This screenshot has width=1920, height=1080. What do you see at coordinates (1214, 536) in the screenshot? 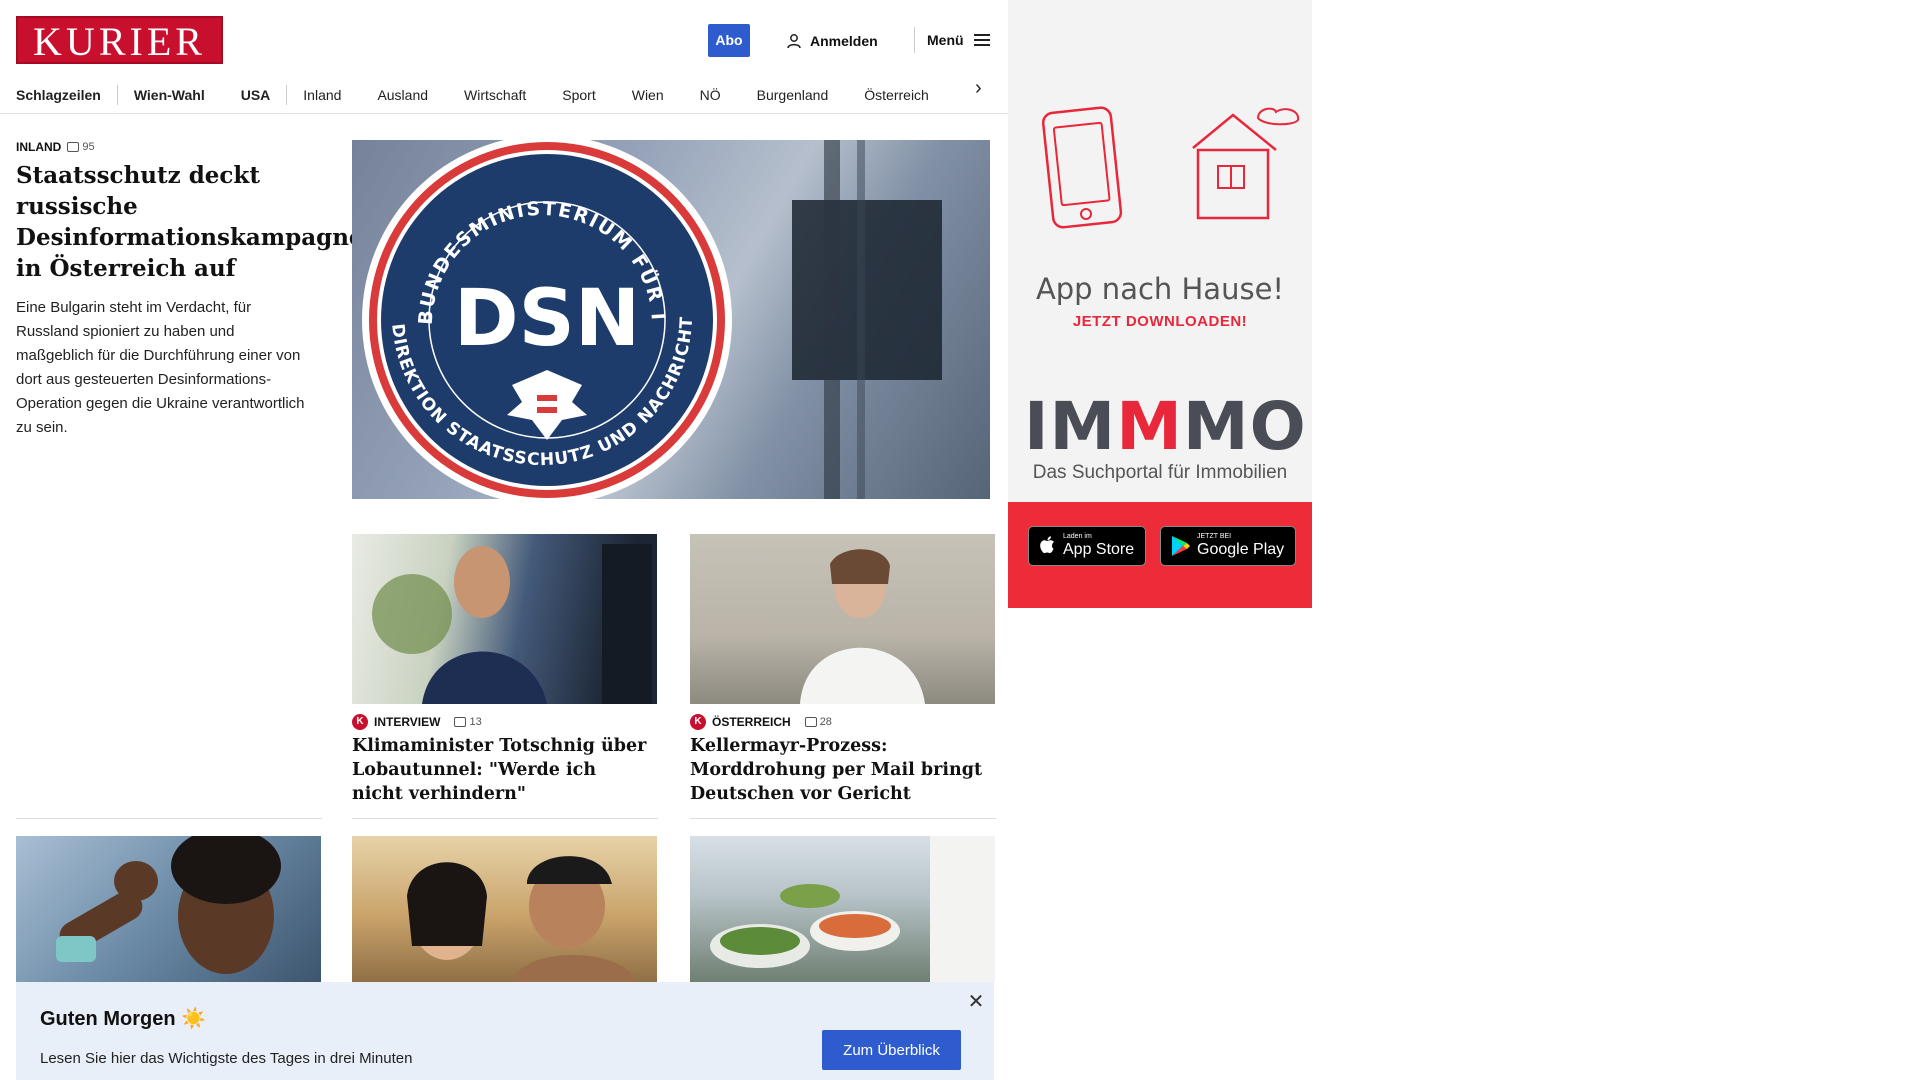
I see `google-play-small: JETZT BEI` at bounding box center [1214, 536].